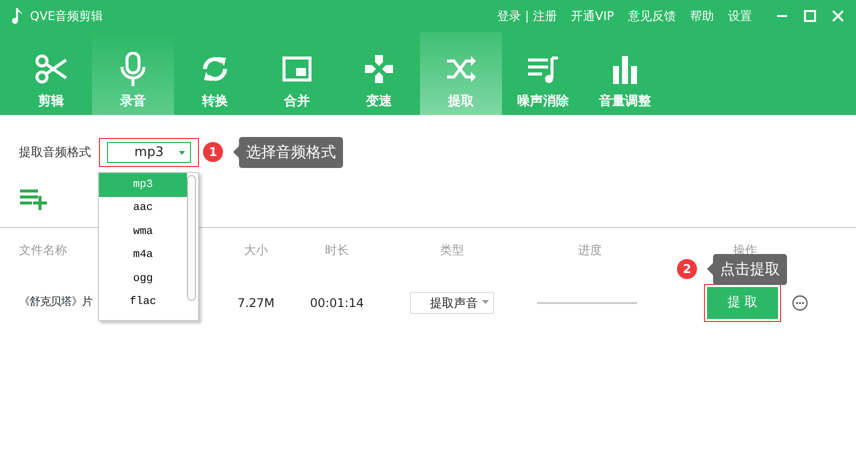 This screenshot has height=458, width=856. What do you see at coordinates (800, 302) in the screenshot?
I see `more-icon` at bounding box center [800, 302].